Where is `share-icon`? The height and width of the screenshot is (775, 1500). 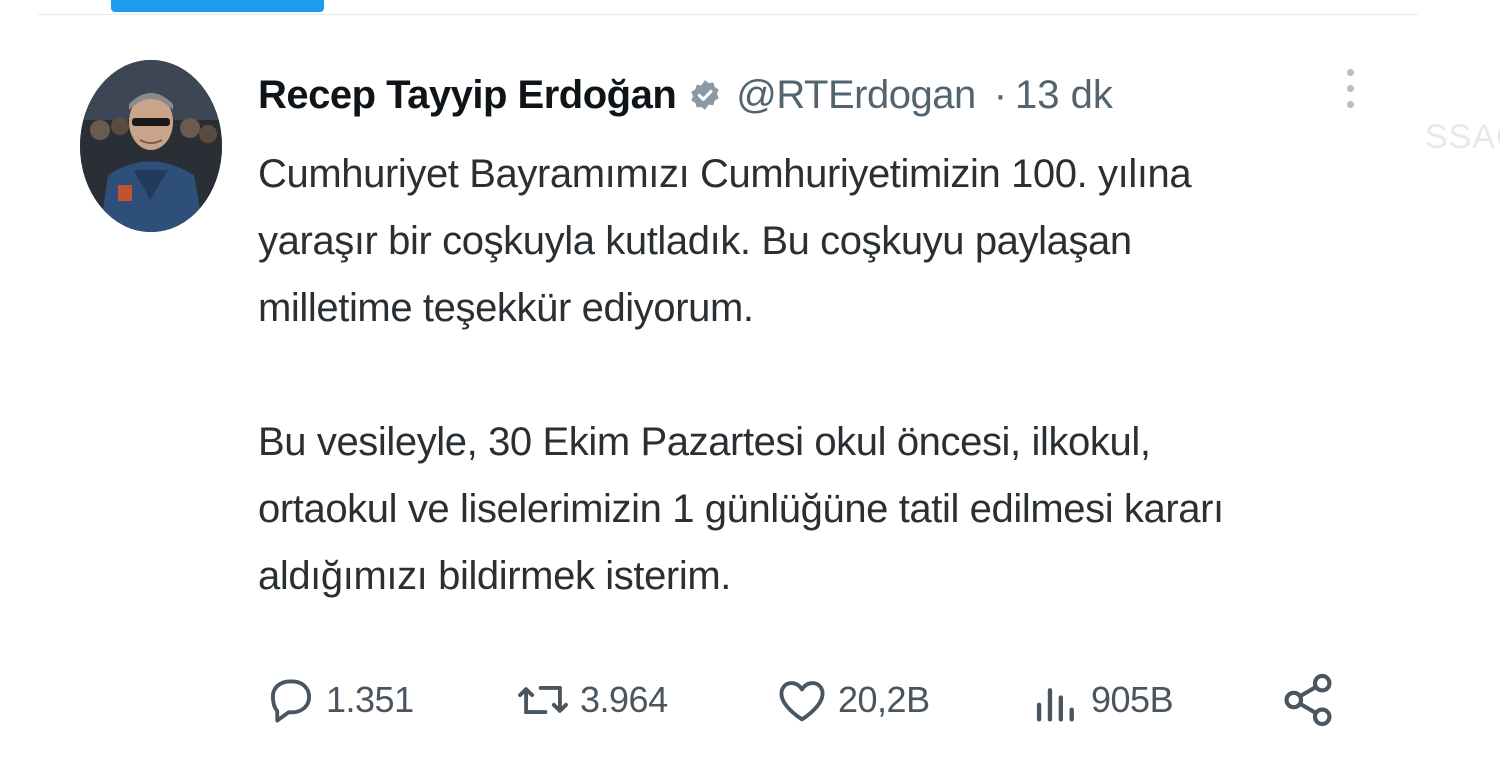
share-icon is located at coordinates (1308, 700).